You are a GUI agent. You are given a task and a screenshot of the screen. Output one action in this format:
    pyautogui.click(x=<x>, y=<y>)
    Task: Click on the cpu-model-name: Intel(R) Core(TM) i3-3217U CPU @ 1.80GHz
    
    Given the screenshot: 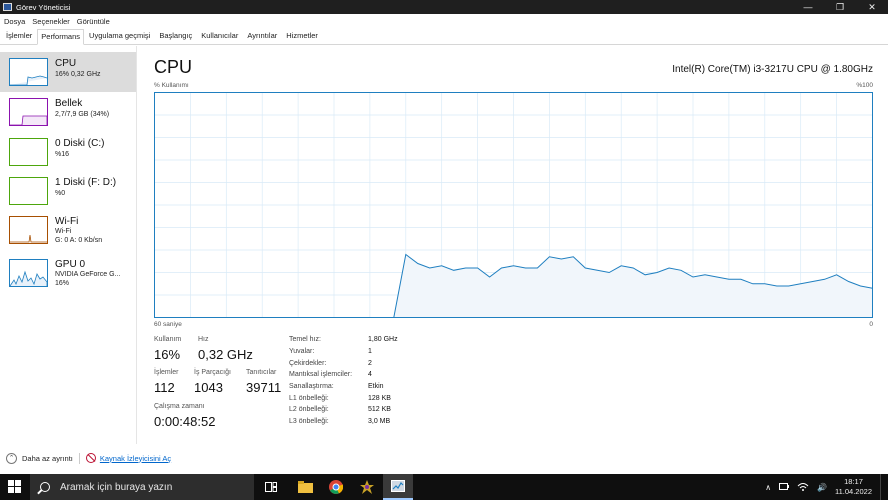 What is the action you would take?
    pyautogui.click(x=772, y=69)
    